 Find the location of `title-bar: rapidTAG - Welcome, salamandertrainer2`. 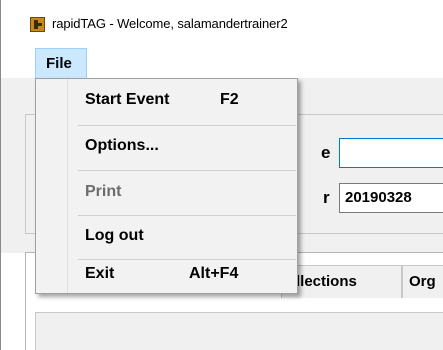

title-bar: rapidTAG - Welcome, salamandertrainer2 is located at coordinates (222, 22).